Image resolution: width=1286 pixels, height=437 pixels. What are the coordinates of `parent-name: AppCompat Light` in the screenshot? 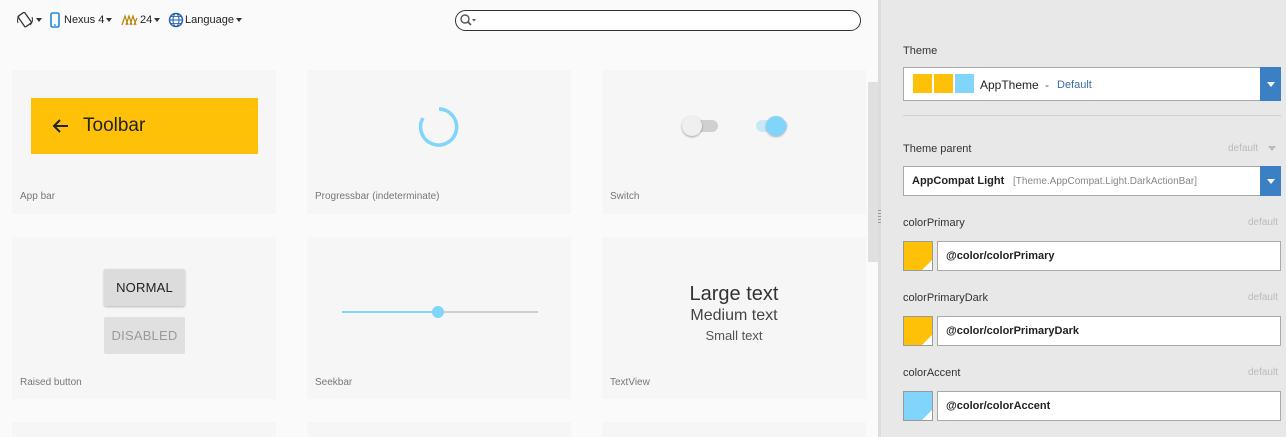 It's located at (958, 181).